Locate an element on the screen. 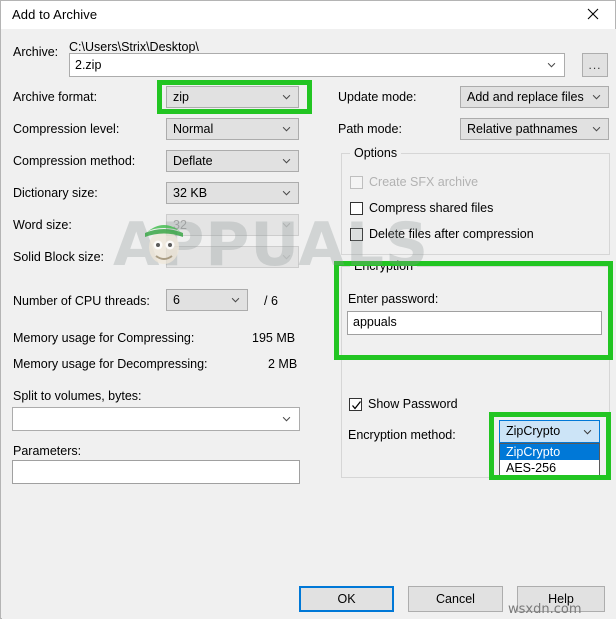 The width and height of the screenshot is (616, 619). parameters-label: Parameters: is located at coordinates (47, 451).